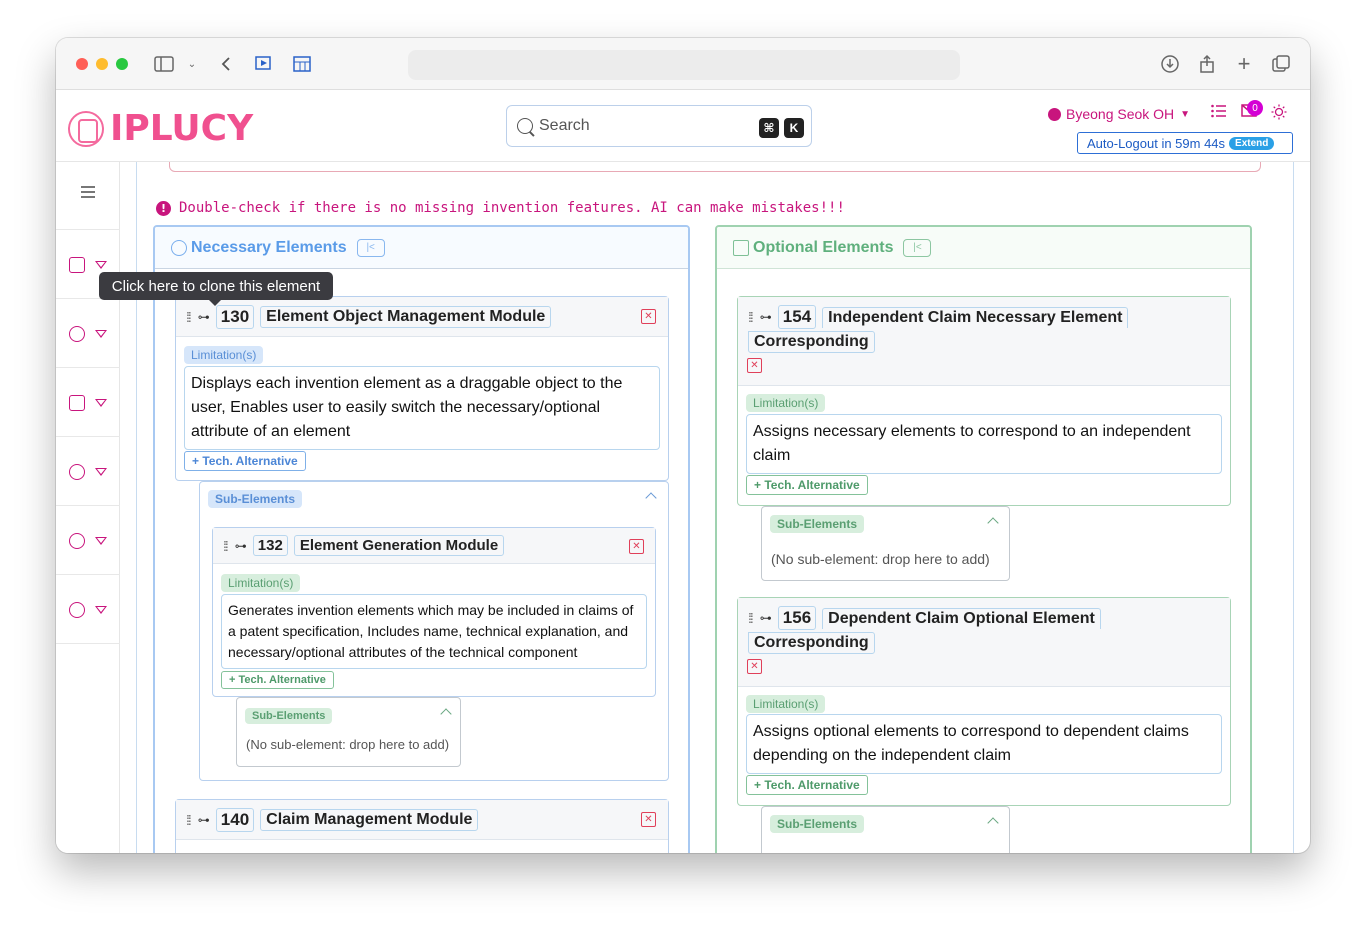  What do you see at coordinates (88, 610) in the screenshot?
I see `sidebar-item-account` at bounding box center [88, 610].